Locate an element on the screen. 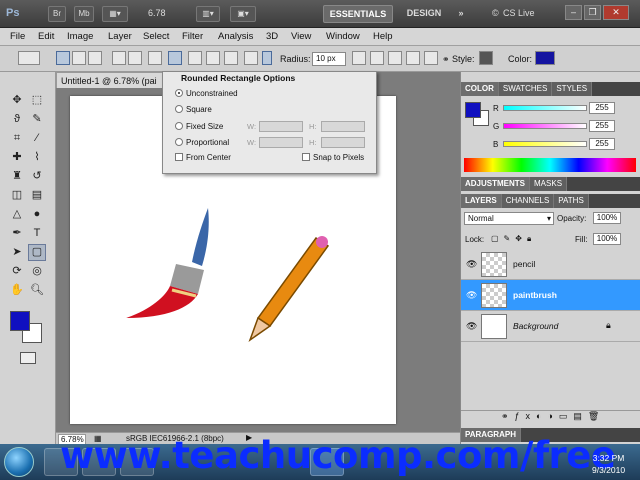 Image resolution: width=640 pixels, height=480 pixels. layer-name: Background is located at coordinates (535, 326).